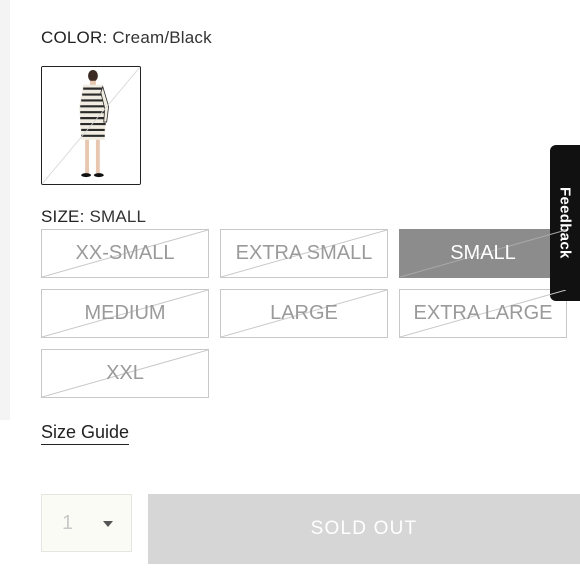 The image size is (580, 580). Describe the element at coordinates (74, 37) in the screenshot. I see `color-label: COLOR:` at that location.